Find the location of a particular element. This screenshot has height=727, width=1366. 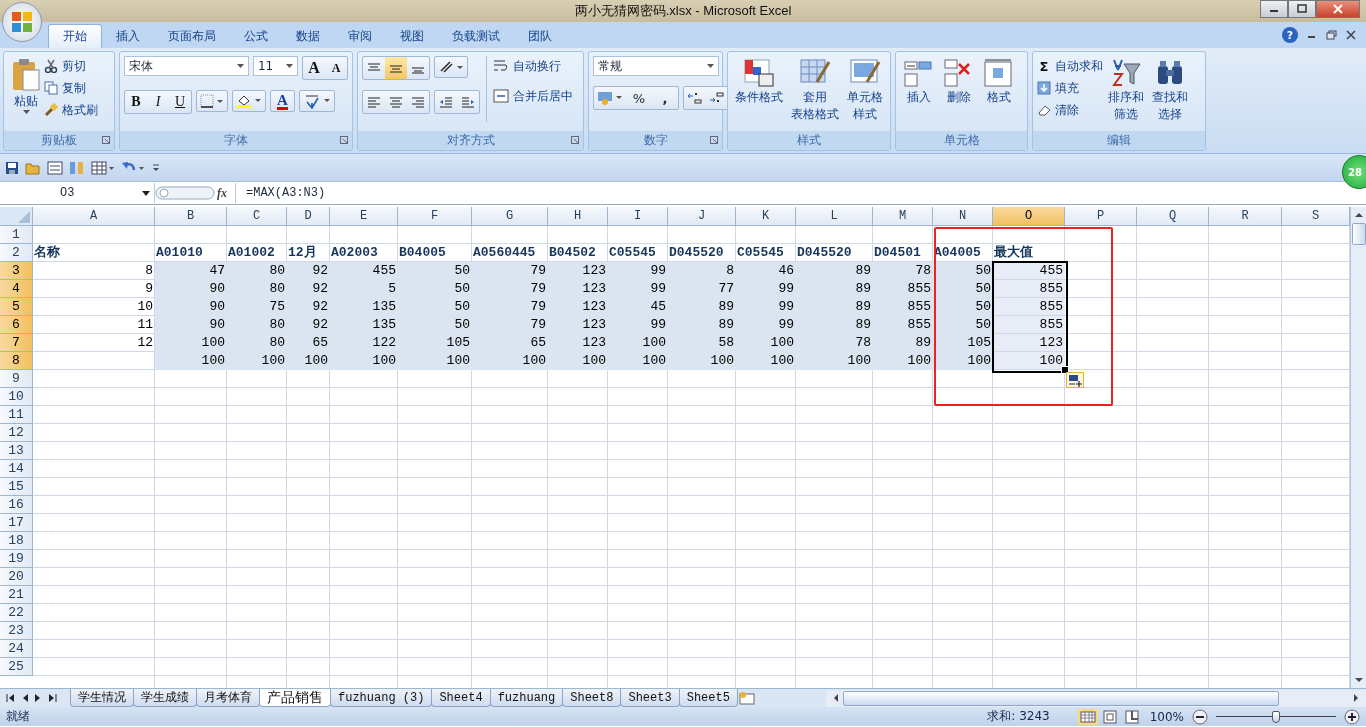

ribbon-tab: 团队 is located at coordinates (540, 36).